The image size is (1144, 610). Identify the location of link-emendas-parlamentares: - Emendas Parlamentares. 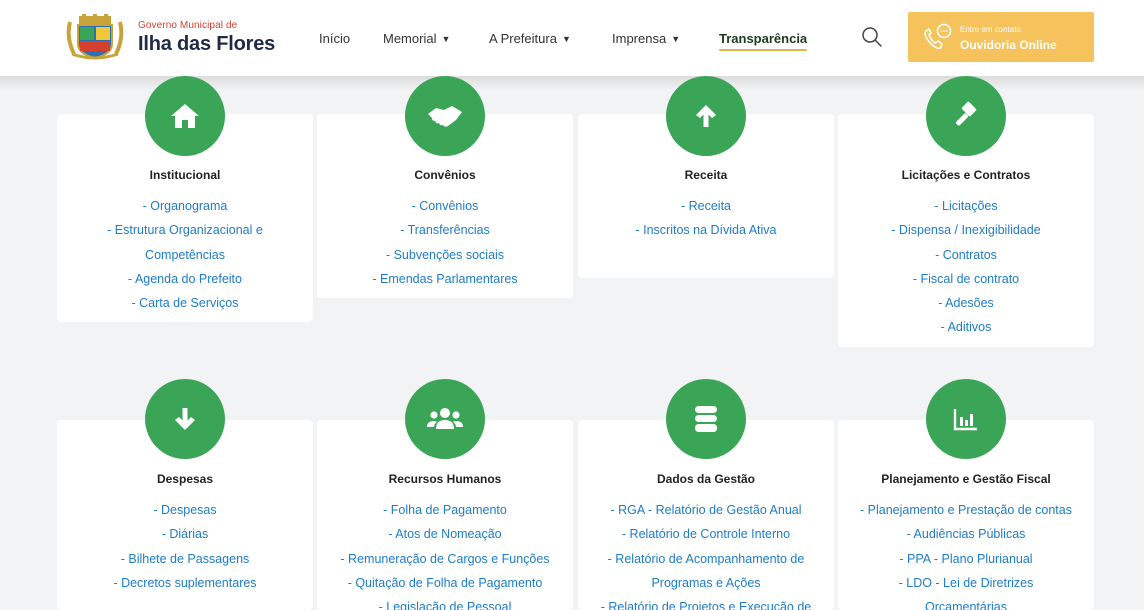
(445, 279).